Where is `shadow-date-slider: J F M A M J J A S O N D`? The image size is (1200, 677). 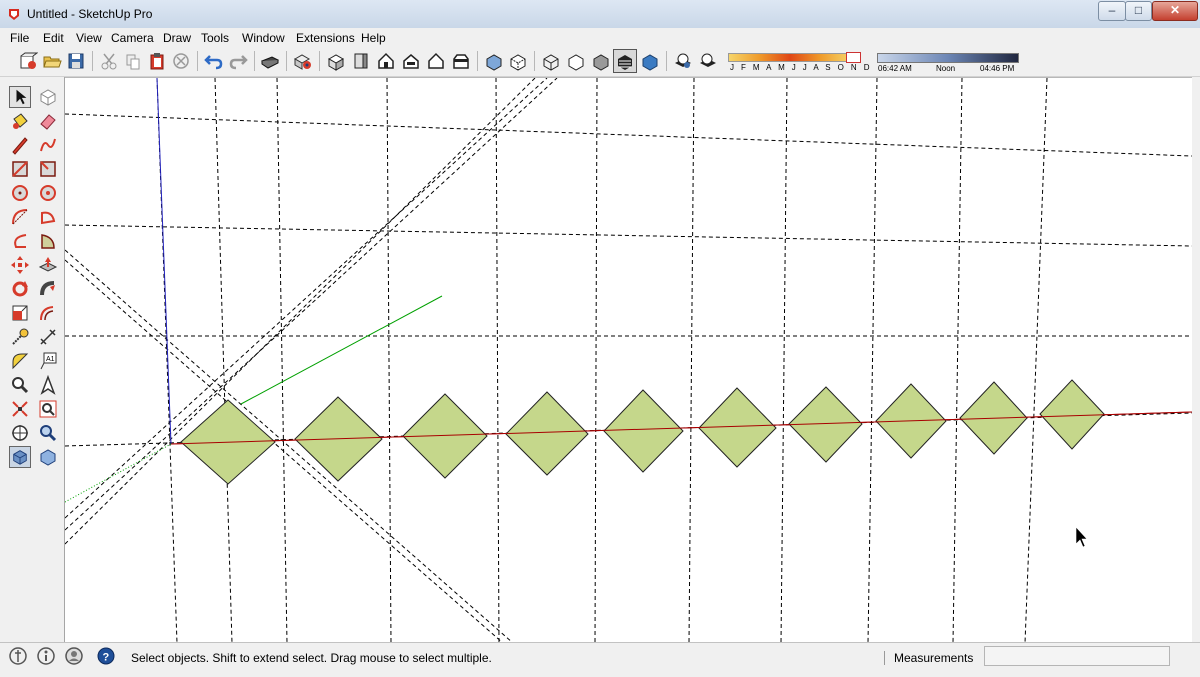 shadow-date-slider: J F M A M J J A S O N D is located at coordinates (798, 61).